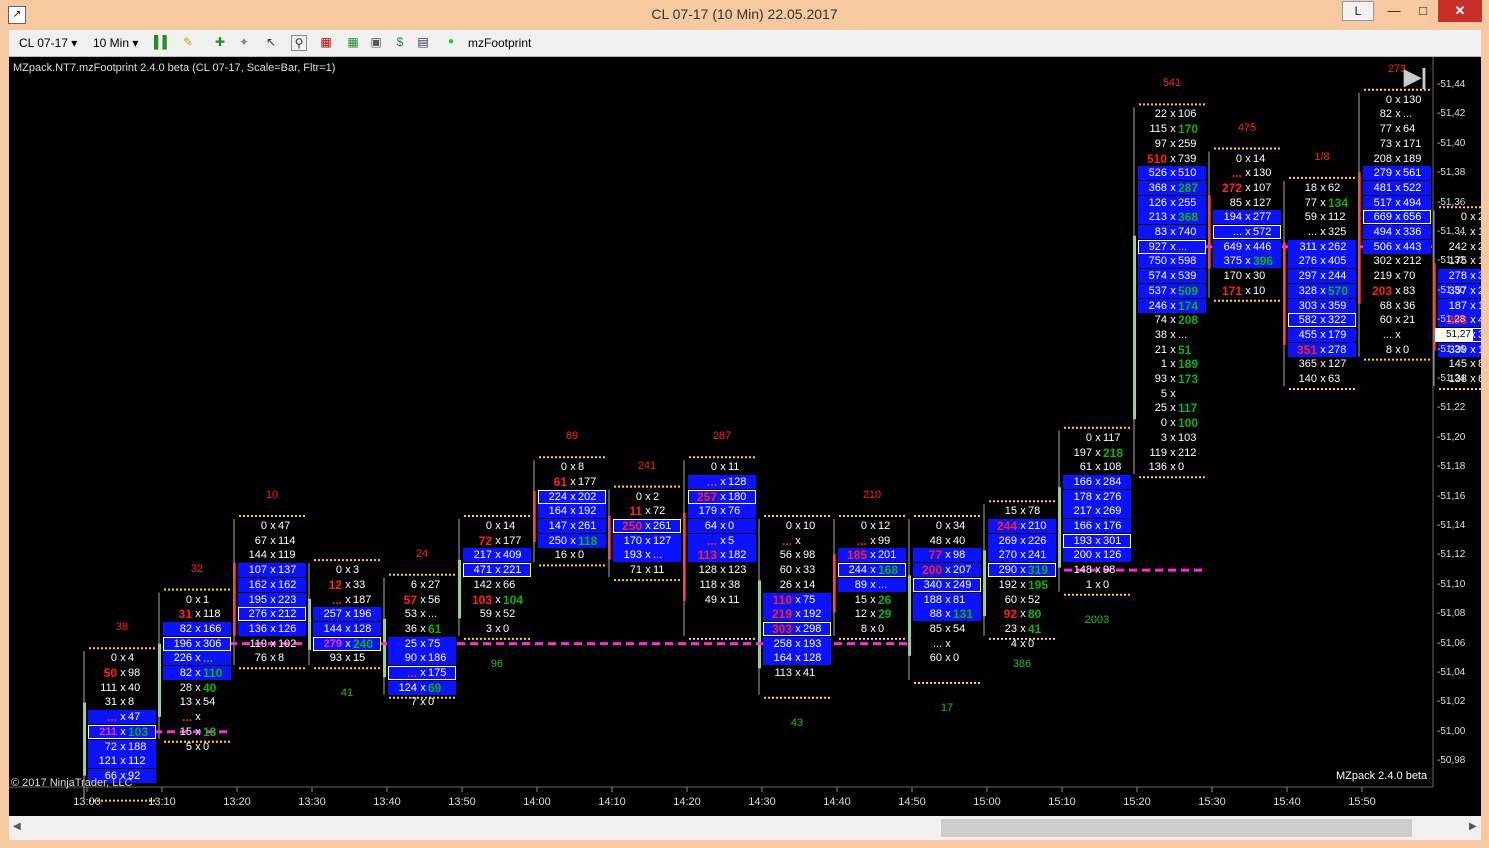 Image resolution: width=1489 pixels, height=848 pixels. What do you see at coordinates (17, 826) in the screenshot?
I see `scroll-left-icon: ◀` at bounding box center [17, 826].